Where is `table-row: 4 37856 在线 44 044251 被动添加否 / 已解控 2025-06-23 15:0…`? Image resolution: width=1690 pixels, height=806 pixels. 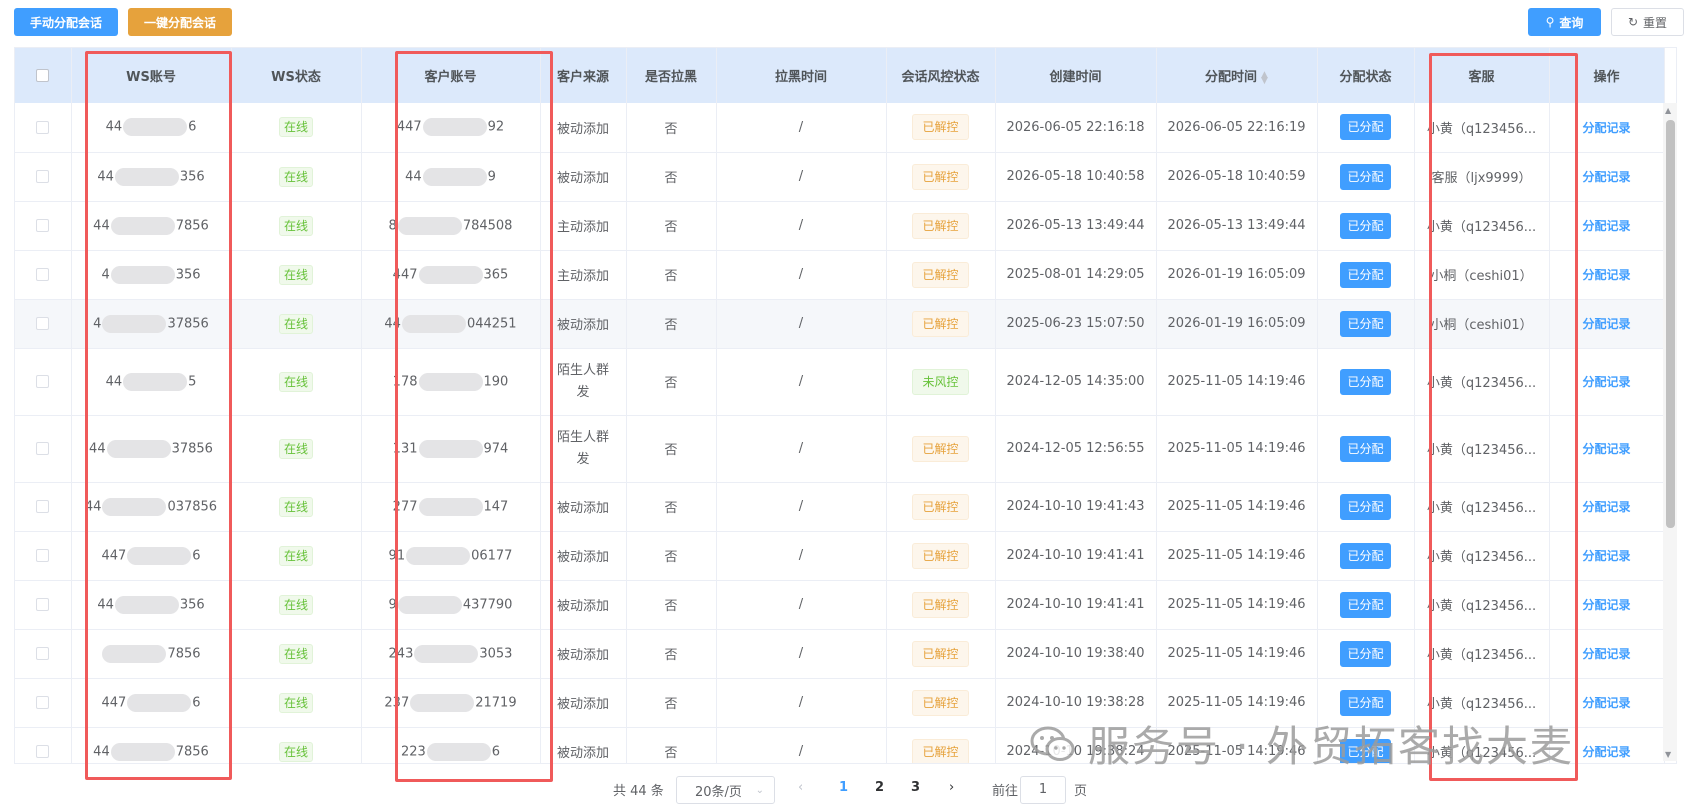 table-row: 4 37856 在线 44 044251 被动添加否 / 已解控 2025-06-23 15:0… is located at coordinates (840, 324).